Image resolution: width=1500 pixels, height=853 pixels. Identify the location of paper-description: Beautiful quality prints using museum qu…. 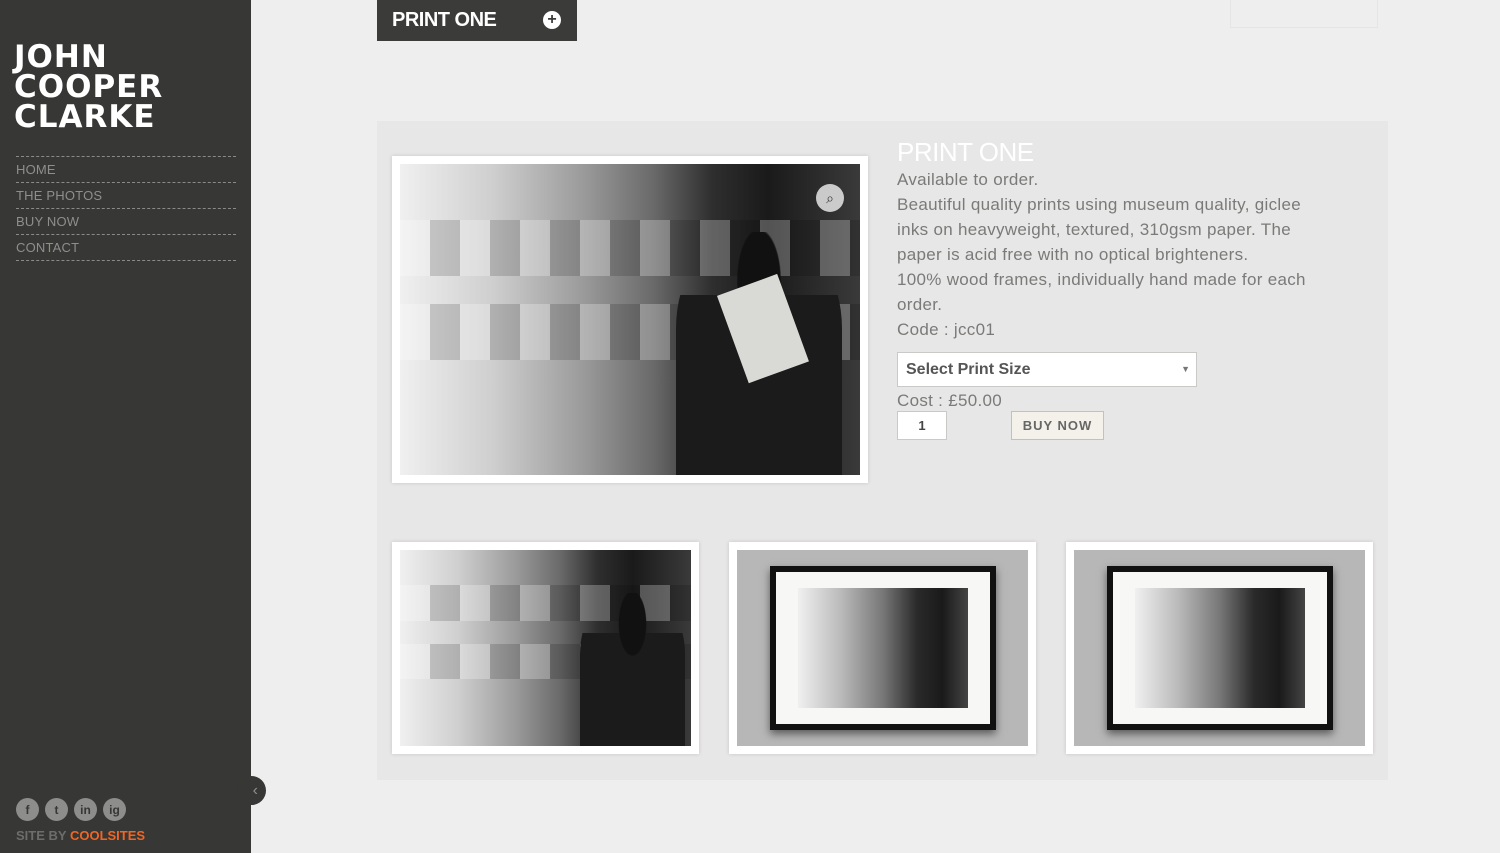
(1099, 229).